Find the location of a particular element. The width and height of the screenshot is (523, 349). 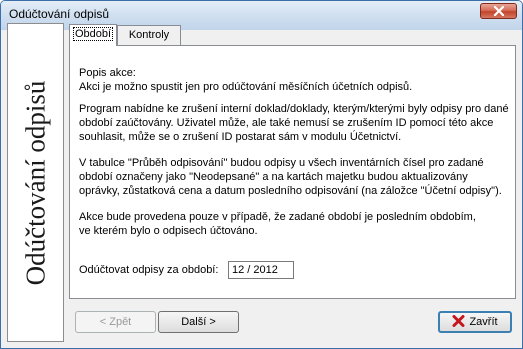

side-banner-title: Odúčtování odpisů is located at coordinates (35, 183).